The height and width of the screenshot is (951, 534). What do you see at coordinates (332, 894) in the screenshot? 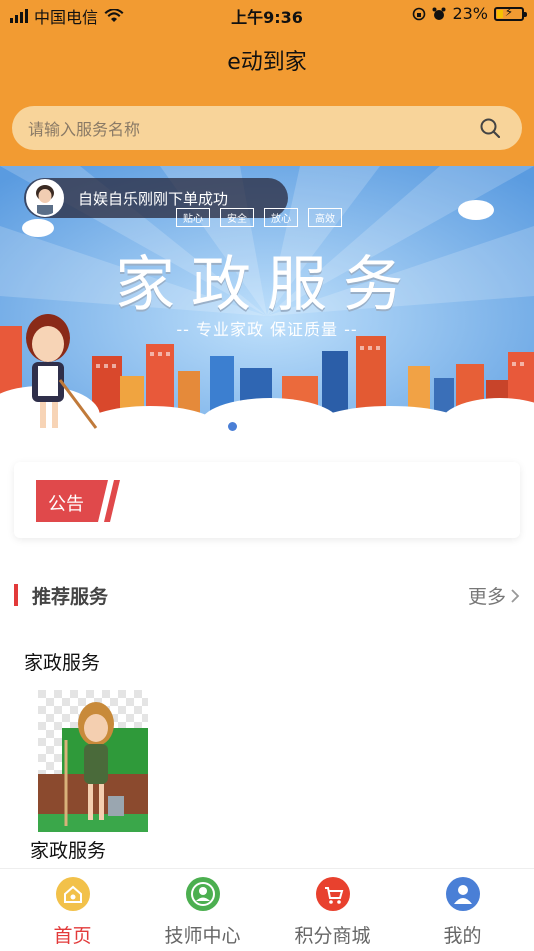
I see `cart-icon` at bounding box center [332, 894].